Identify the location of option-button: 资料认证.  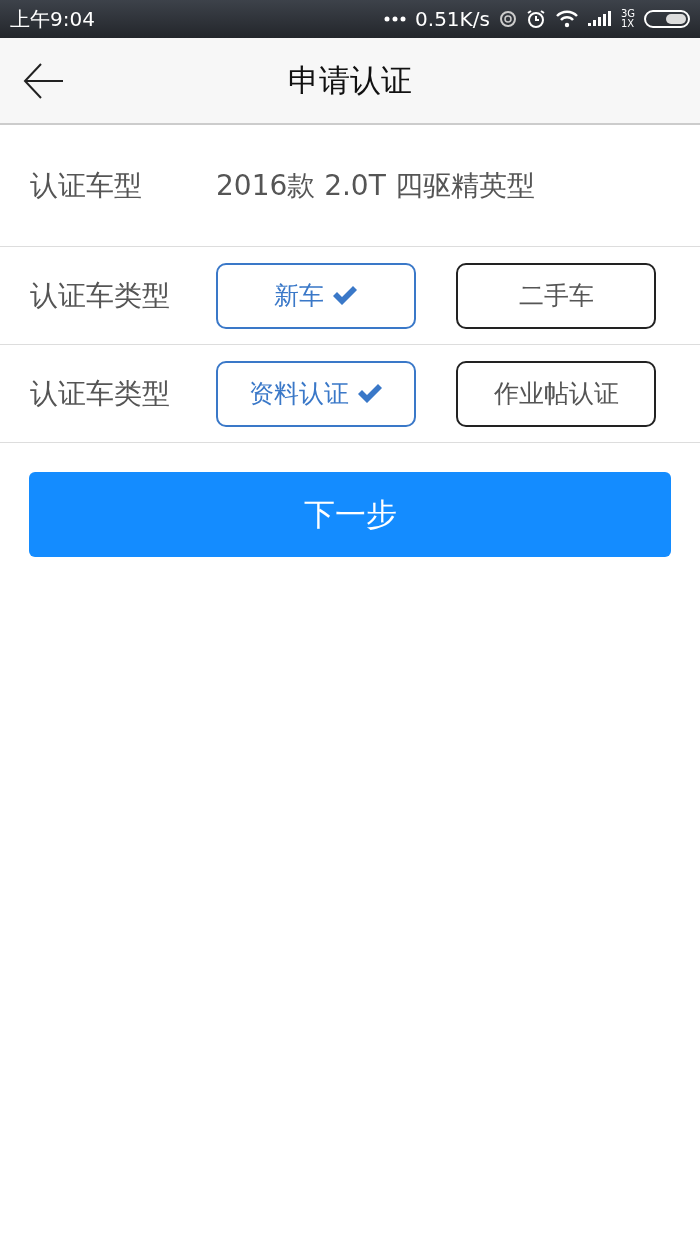
(316, 393).